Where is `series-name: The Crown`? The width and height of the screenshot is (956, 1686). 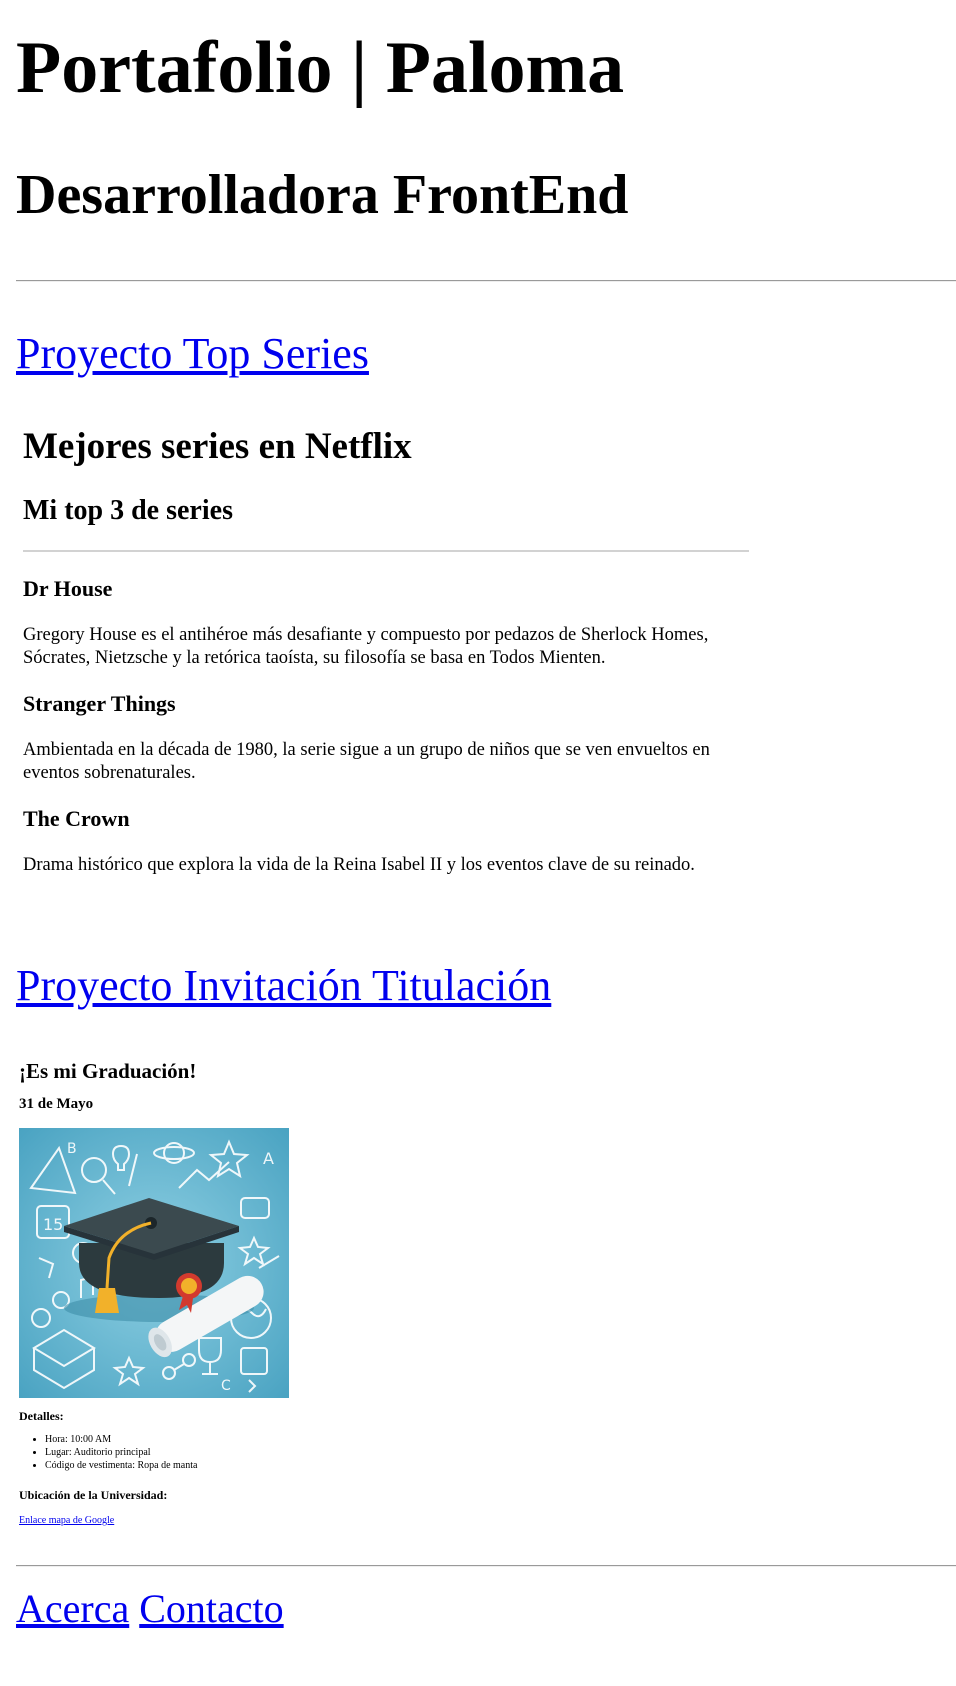 series-name: The Crown is located at coordinates (76, 818).